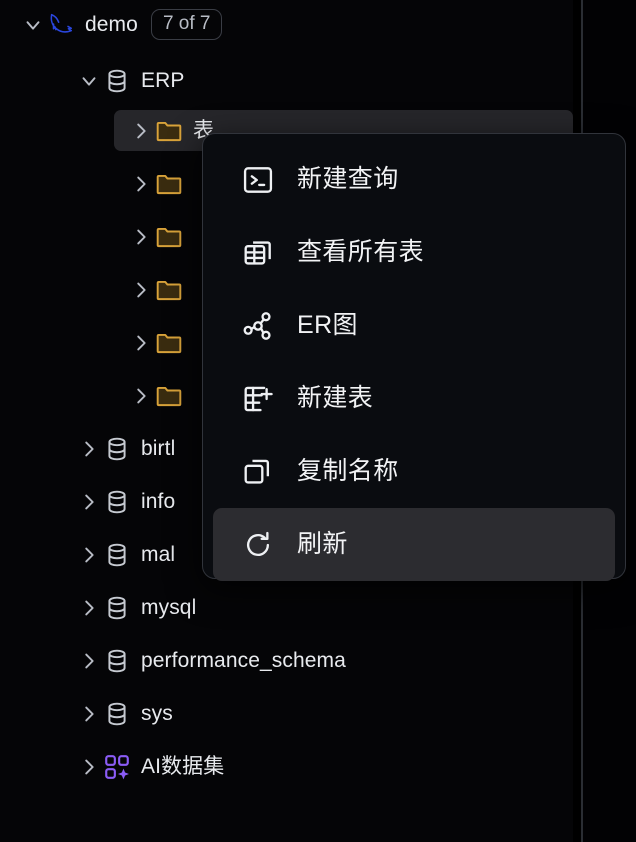 The width and height of the screenshot is (636, 842). What do you see at coordinates (327, 325) in the screenshot?
I see `context-menu-item-label: ER图` at bounding box center [327, 325].